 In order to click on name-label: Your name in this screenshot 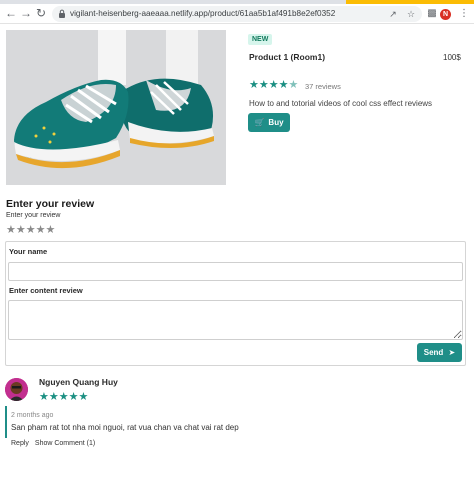, I will do `click(28, 251)`.